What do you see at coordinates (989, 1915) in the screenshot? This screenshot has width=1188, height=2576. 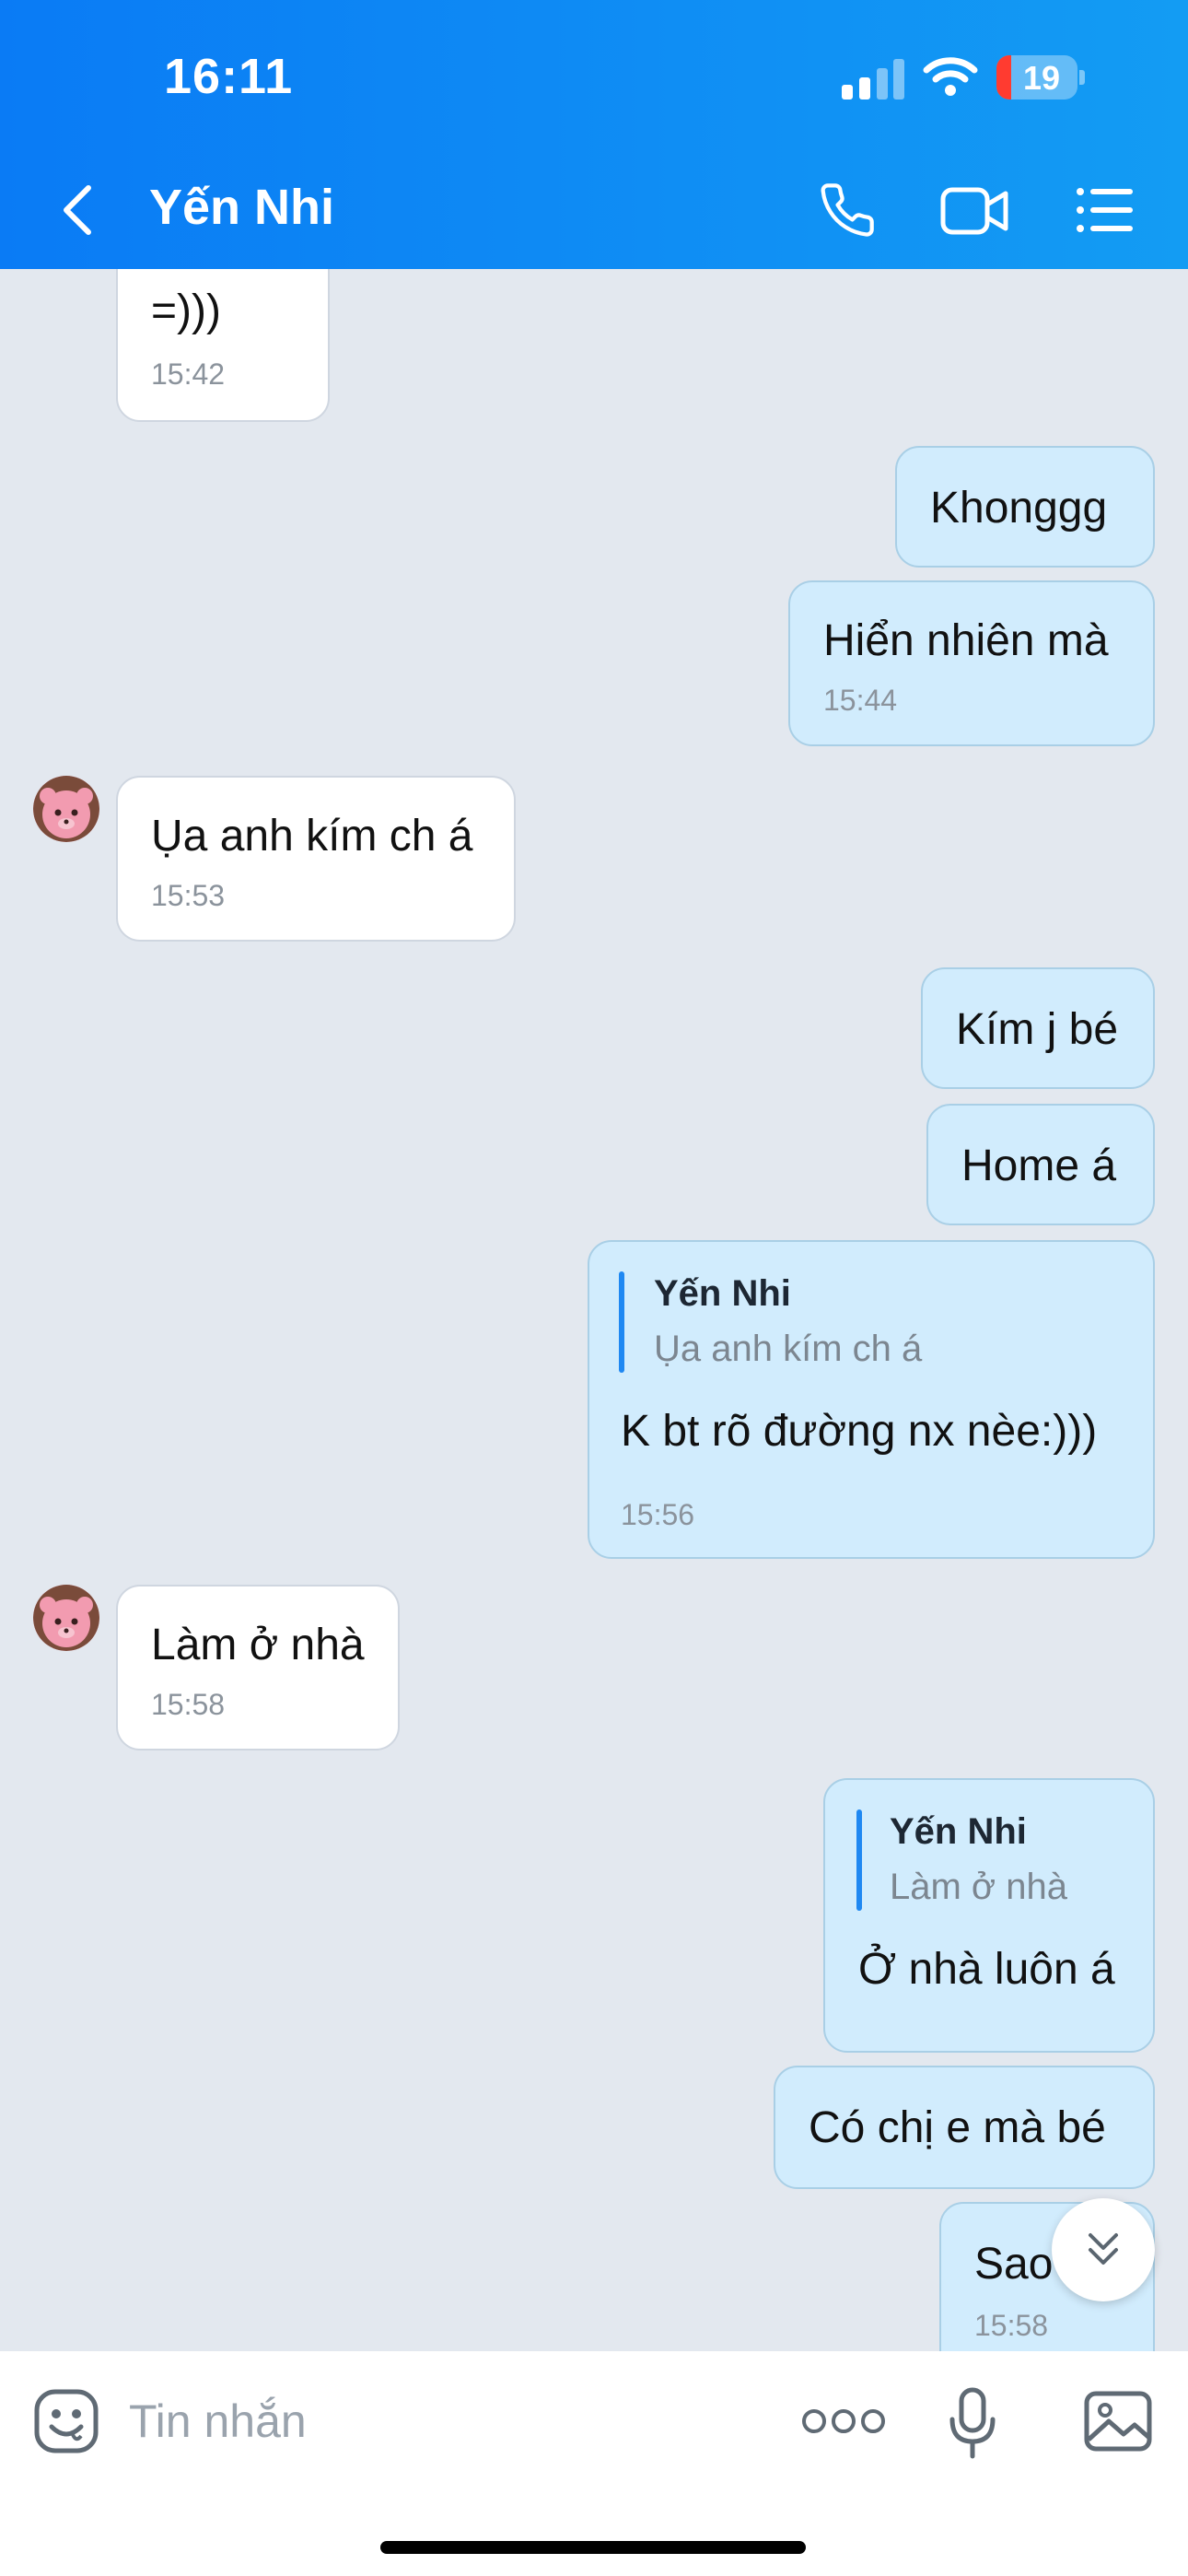 I see `message-bubble-outgoing-reply: Yến Nhi Làm ở nhà Ở nhà luôn á` at bounding box center [989, 1915].